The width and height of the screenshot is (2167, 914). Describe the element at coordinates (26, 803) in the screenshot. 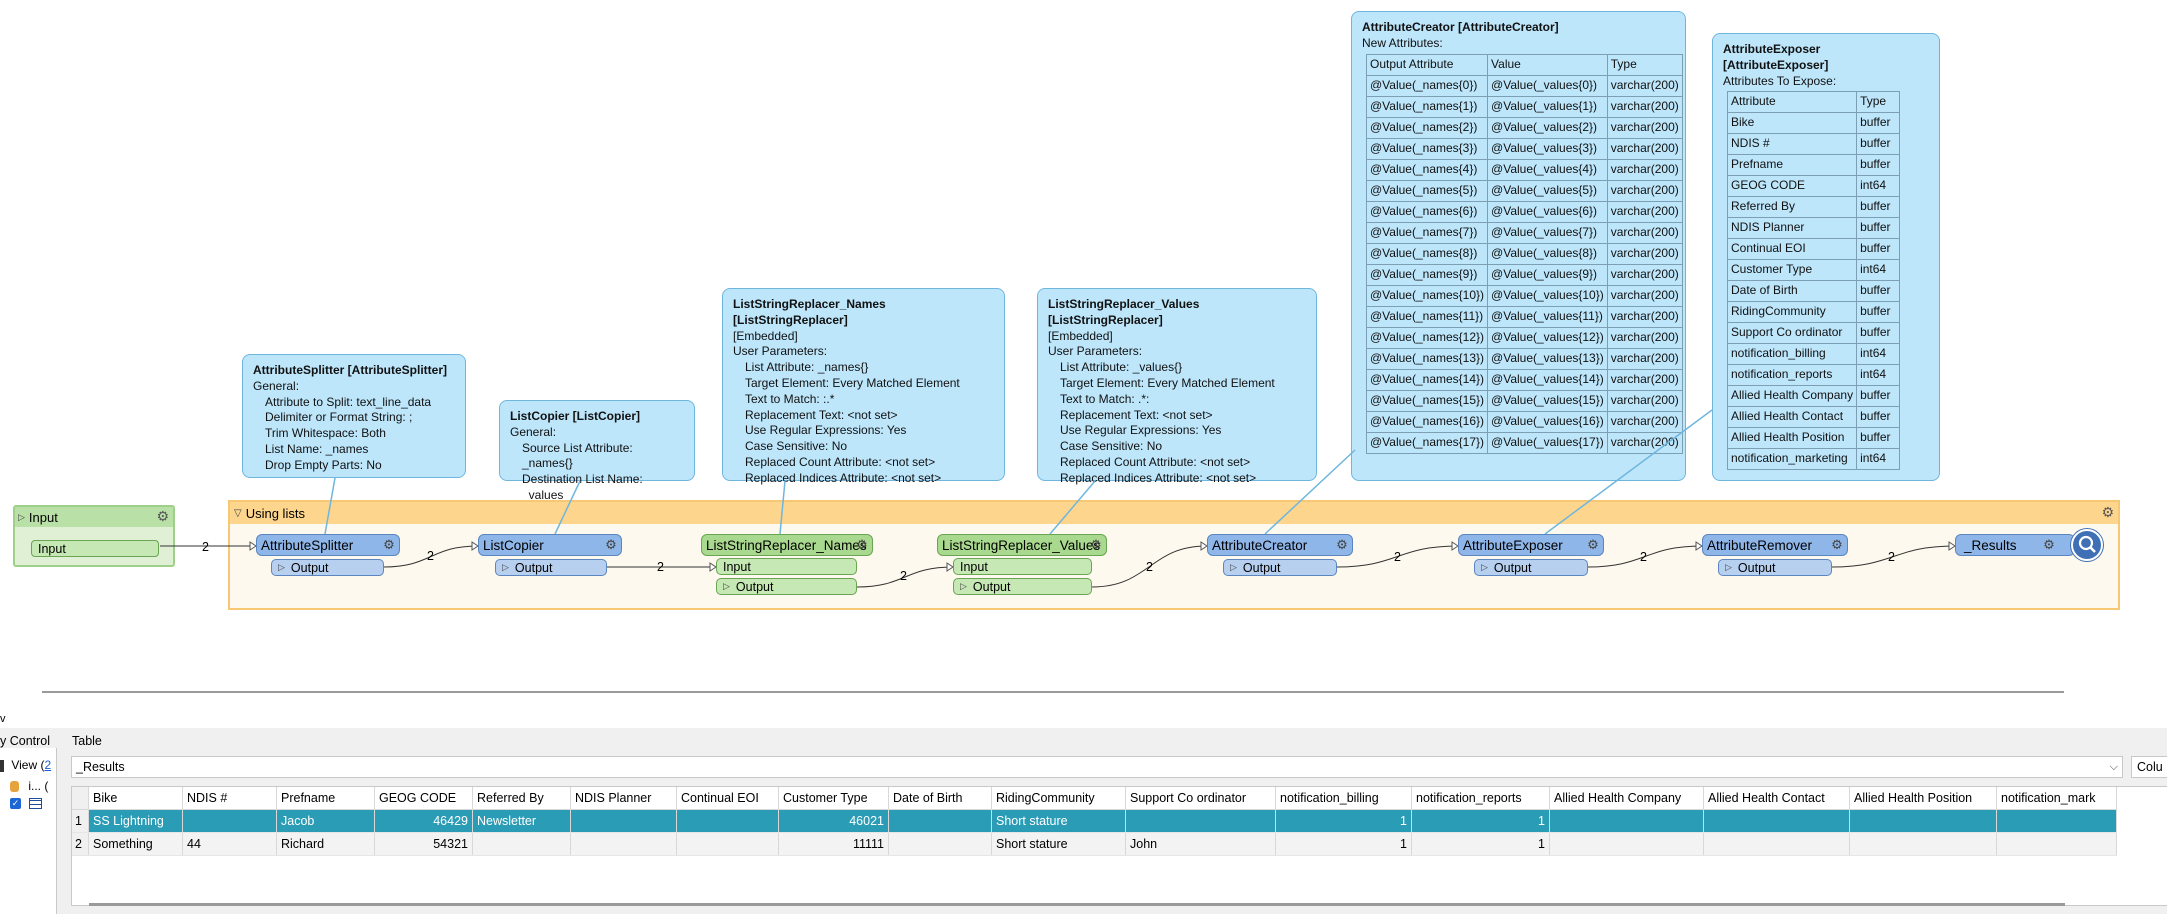

I see `layer-item: ✓` at that location.